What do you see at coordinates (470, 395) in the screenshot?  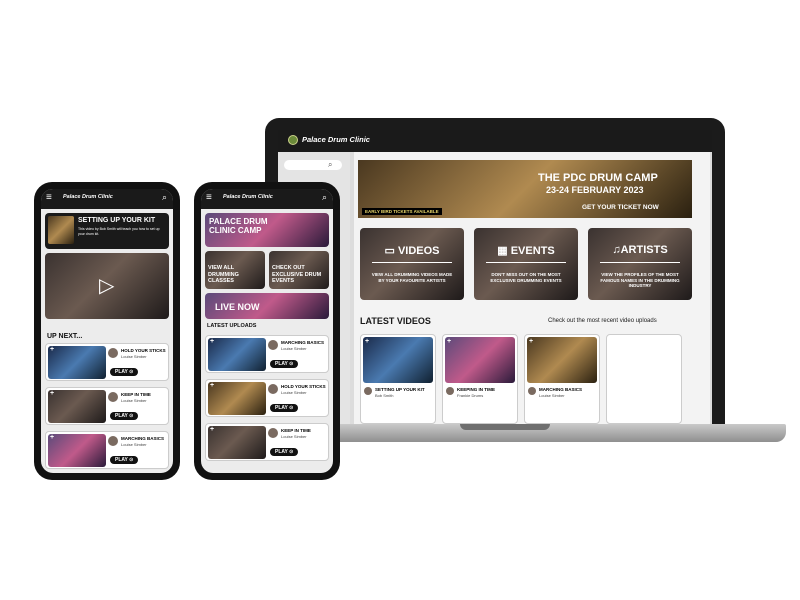 I see `video-author: Frankie Drums` at bounding box center [470, 395].